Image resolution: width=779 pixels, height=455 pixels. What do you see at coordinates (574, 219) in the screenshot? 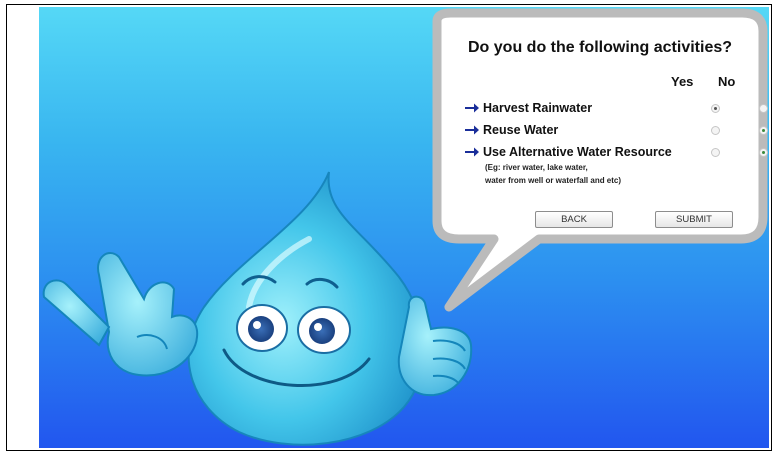
I see `back-button: BACK` at bounding box center [574, 219].